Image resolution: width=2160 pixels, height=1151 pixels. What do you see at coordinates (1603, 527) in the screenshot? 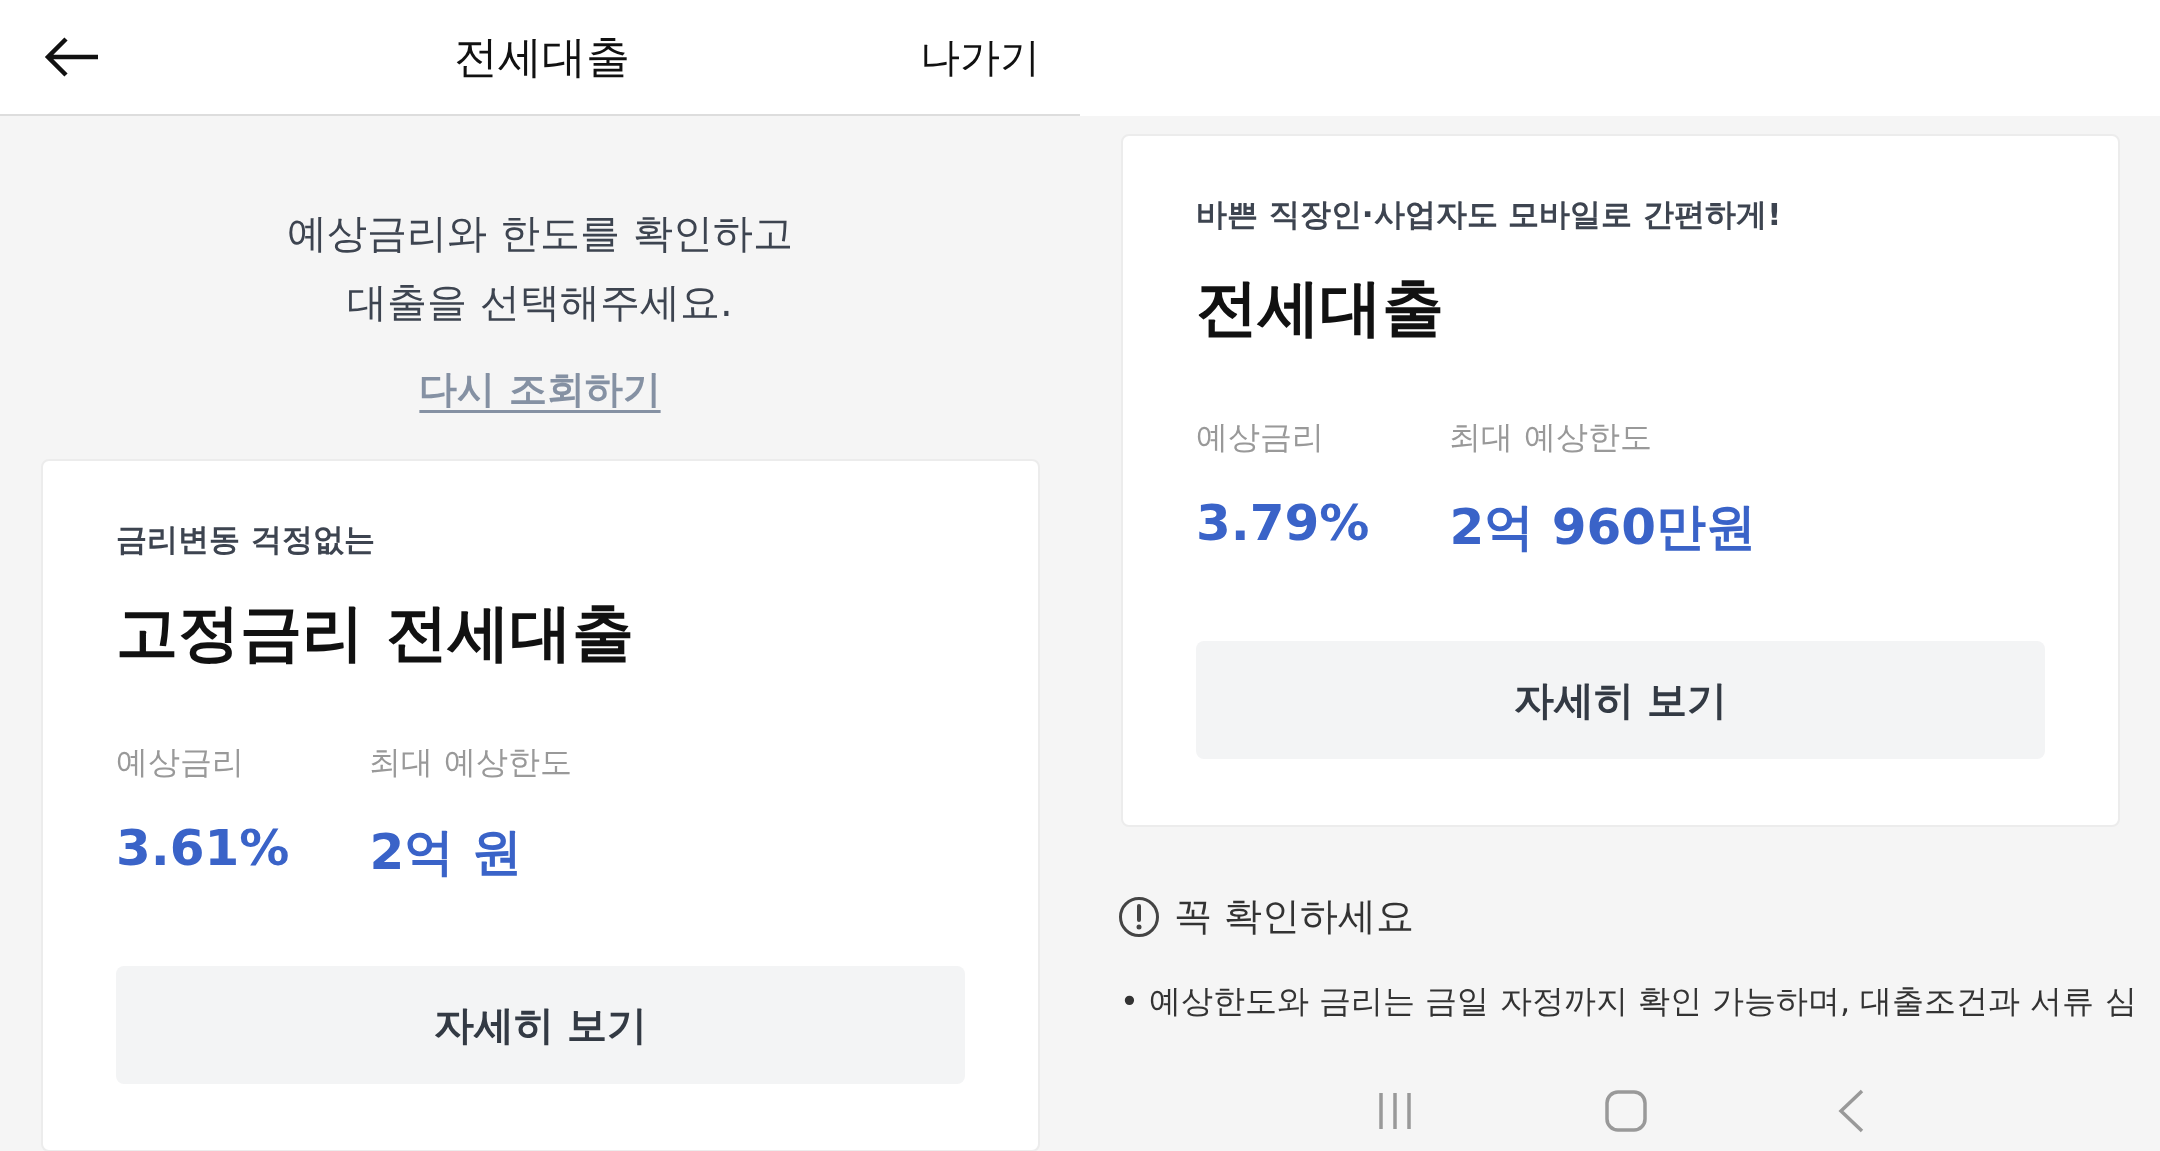
I see `metric-value: 2억 960만원` at bounding box center [1603, 527].